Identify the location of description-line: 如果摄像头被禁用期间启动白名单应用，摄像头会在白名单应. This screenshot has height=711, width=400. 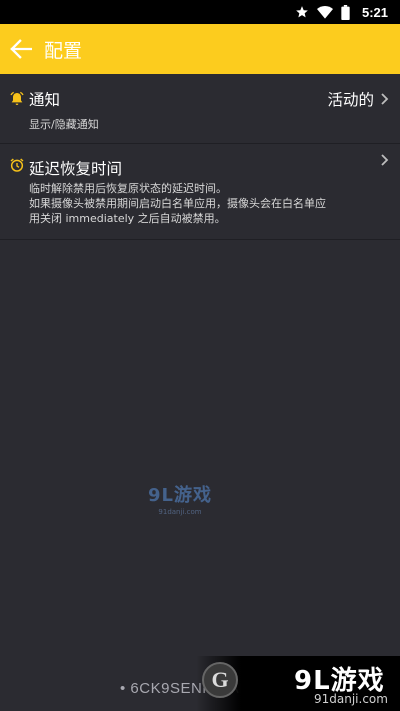
(177, 203).